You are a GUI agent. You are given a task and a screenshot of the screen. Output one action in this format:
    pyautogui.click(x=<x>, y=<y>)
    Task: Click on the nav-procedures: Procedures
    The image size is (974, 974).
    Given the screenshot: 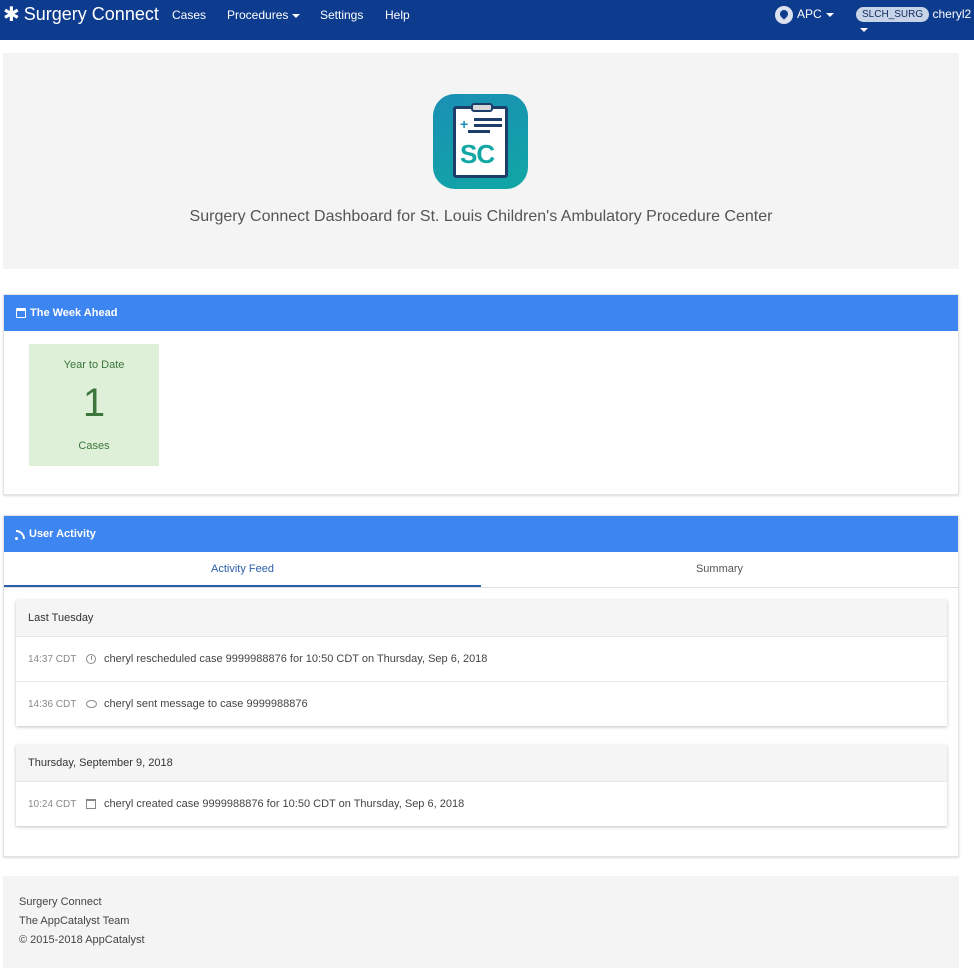 What is the action you would take?
    pyautogui.click(x=264, y=15)
    